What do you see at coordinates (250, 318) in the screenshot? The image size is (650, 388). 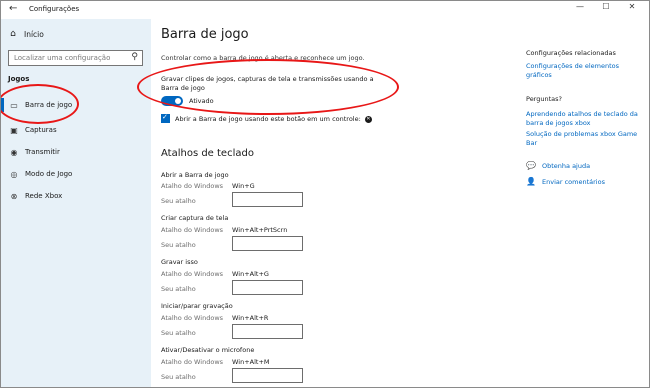 I see `windows-shortcut-value: Win+Alt+R` at bounding box center [250, 318].